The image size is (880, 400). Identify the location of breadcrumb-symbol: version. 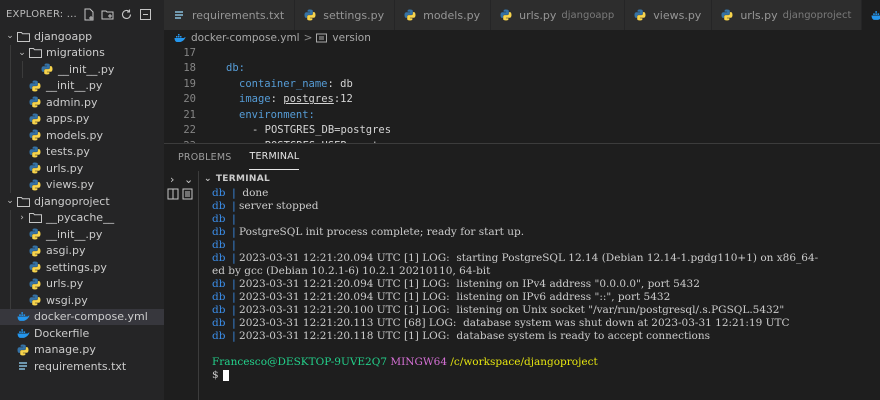
(351, 38).